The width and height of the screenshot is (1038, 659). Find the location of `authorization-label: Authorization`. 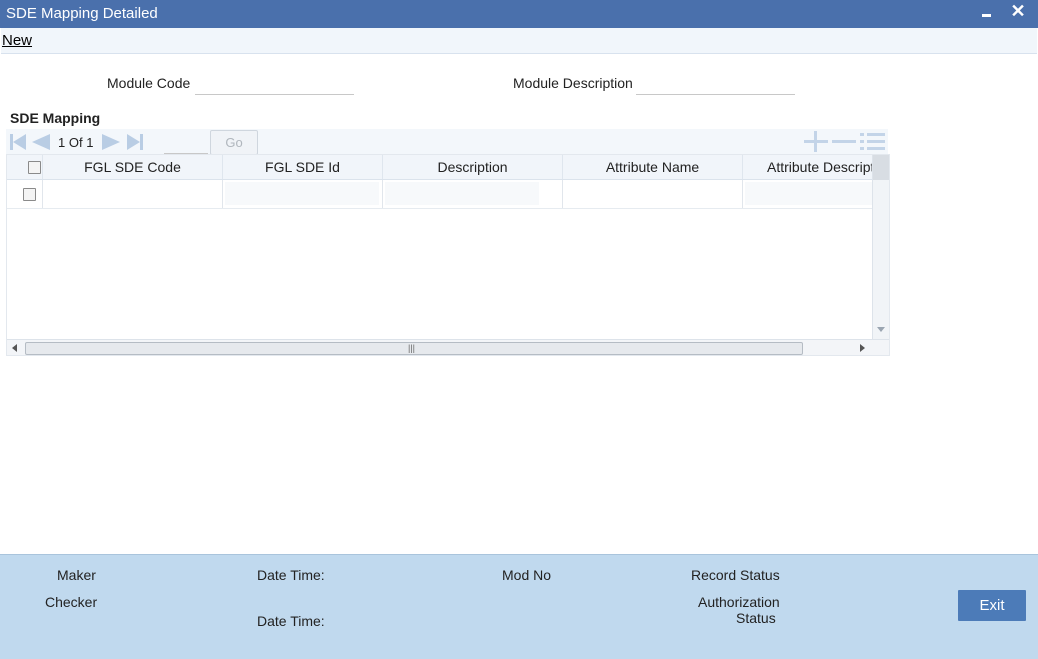

authorization-label: Authorization is located at coordinates (739, 602).